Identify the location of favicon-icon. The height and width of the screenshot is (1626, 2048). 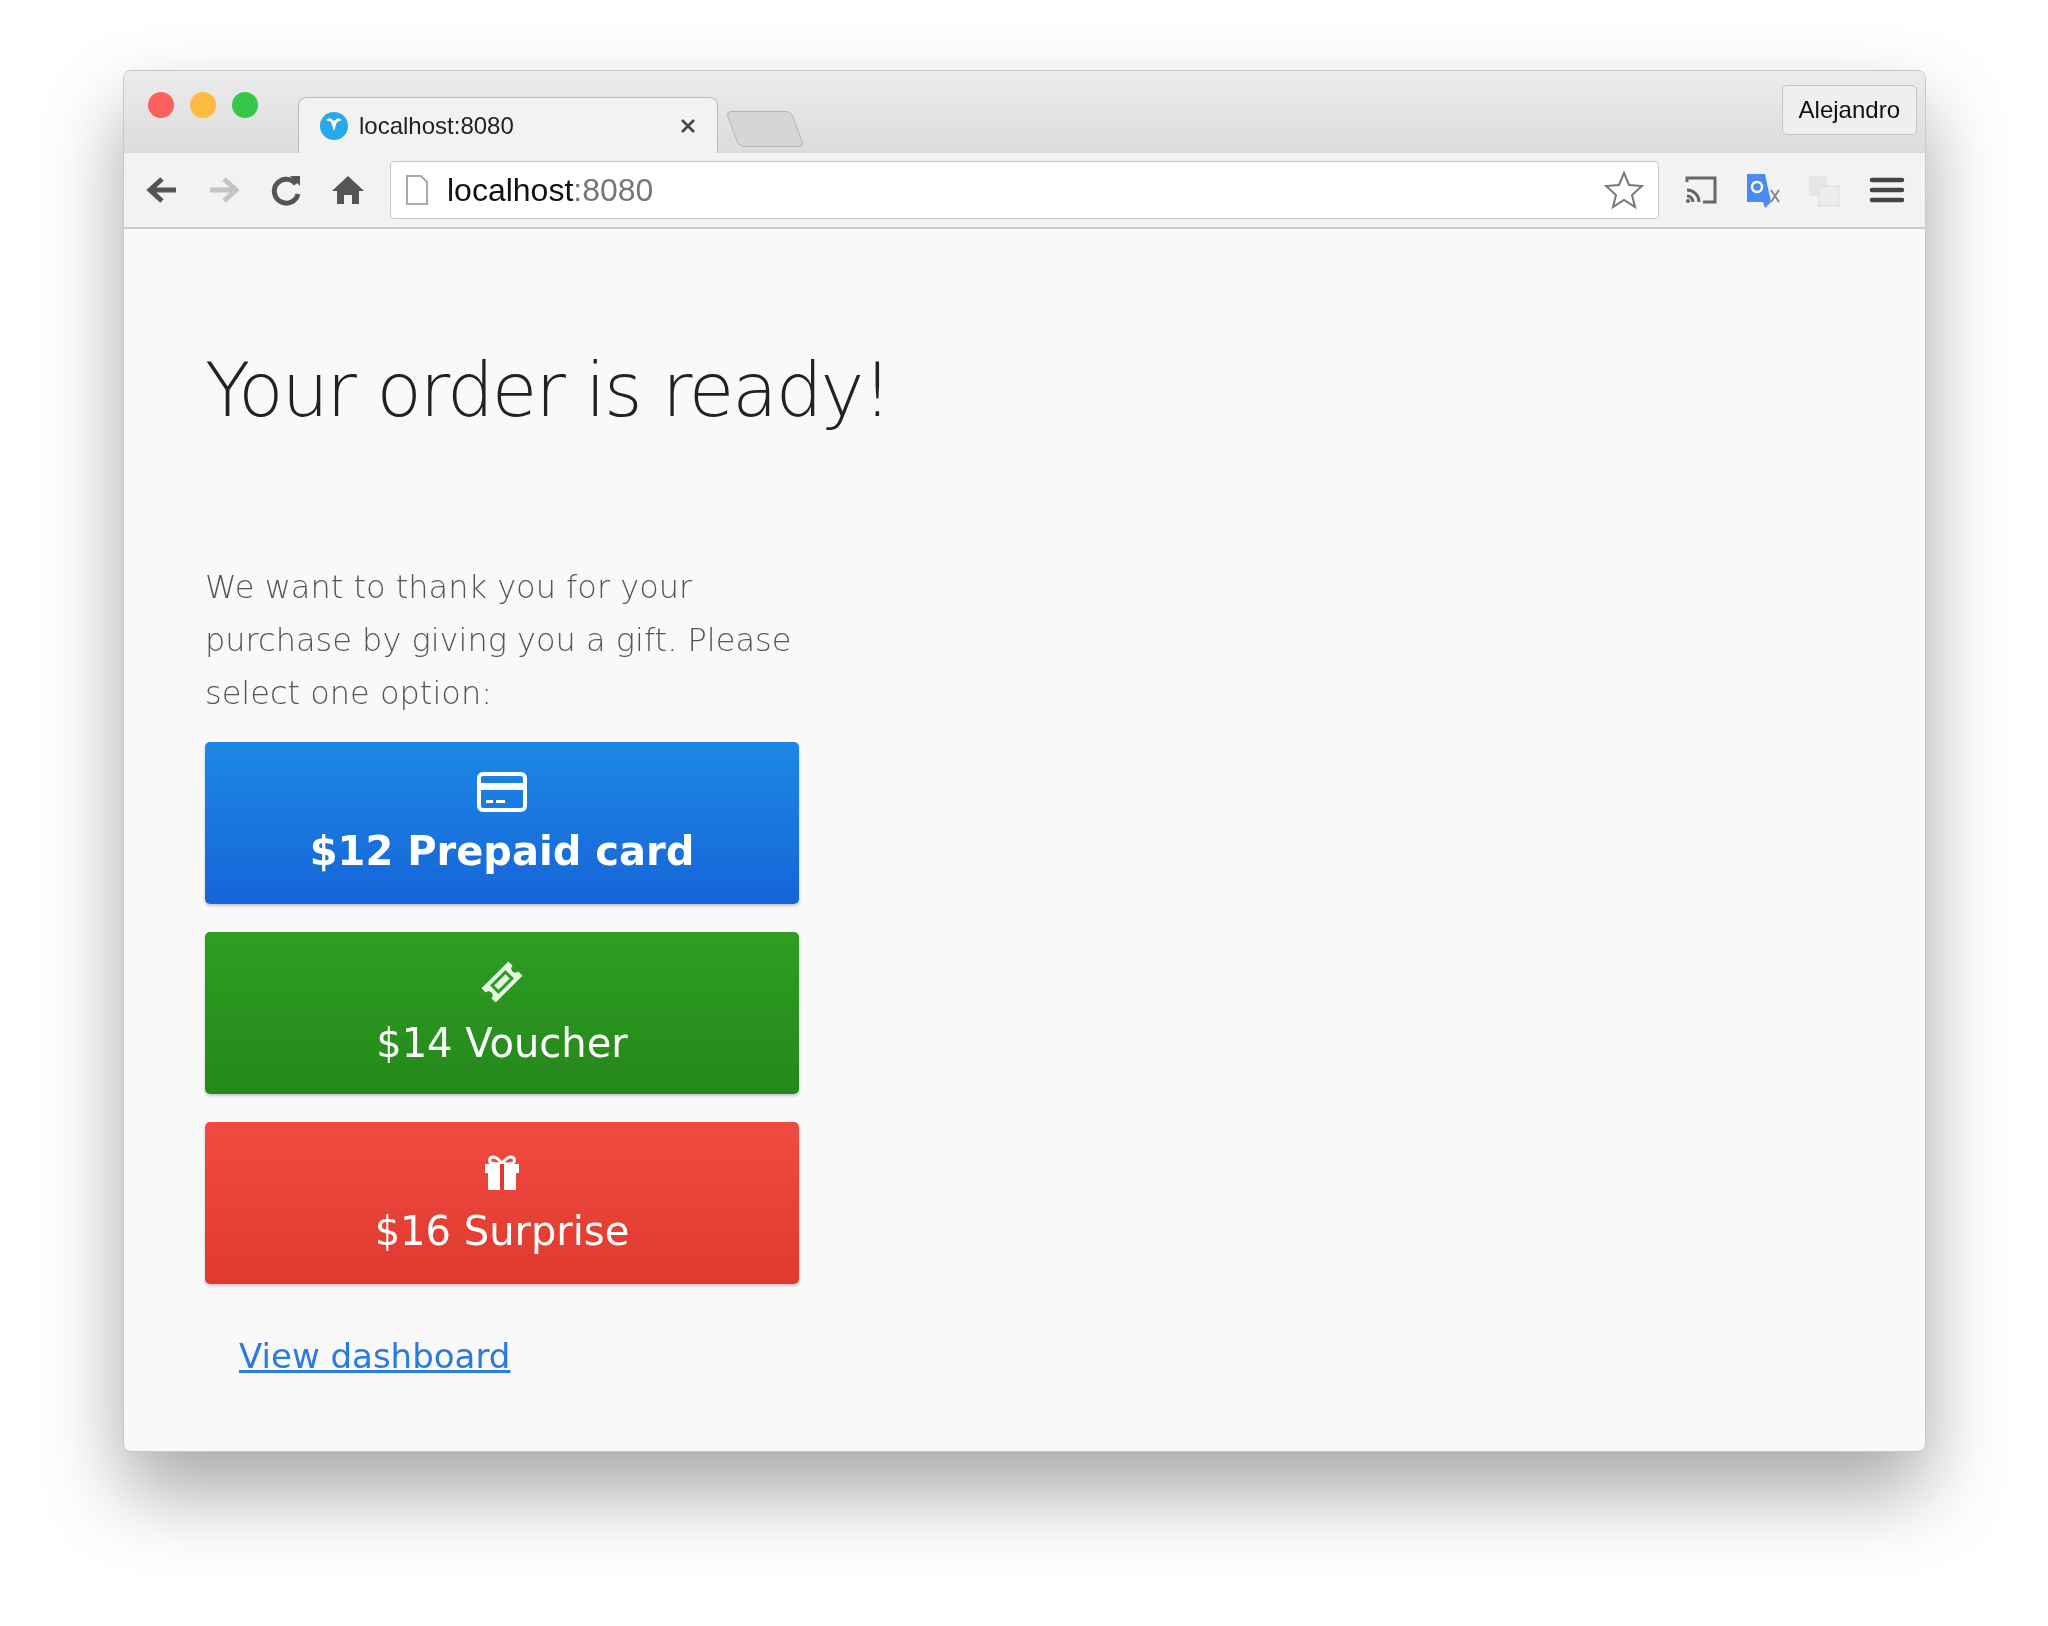
(334, 125).